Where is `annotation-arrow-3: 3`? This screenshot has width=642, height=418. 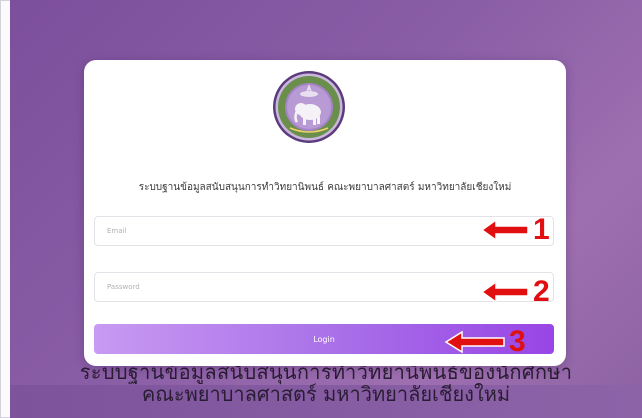
annotation-arrow-3: 3 is located at coordinates (485, 341).